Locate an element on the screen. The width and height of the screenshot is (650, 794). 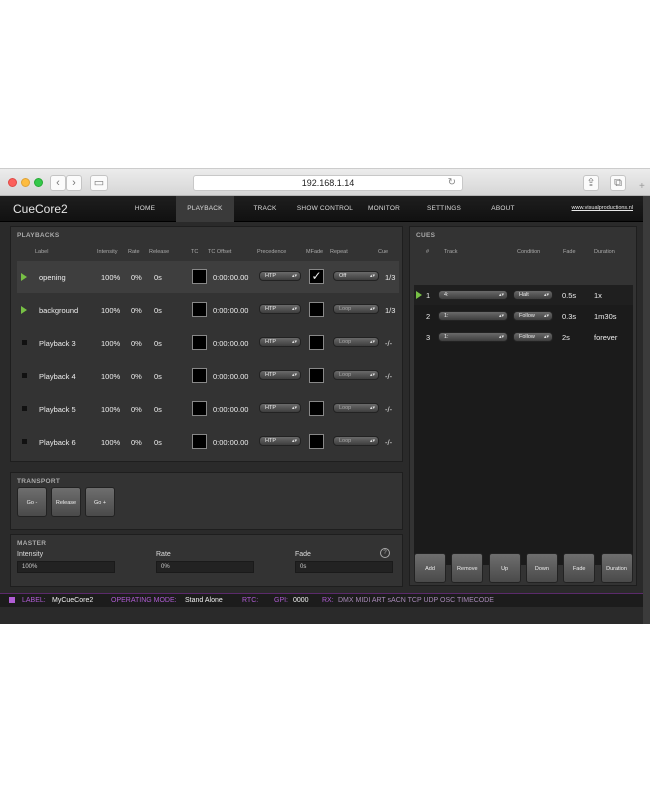
address-bar: 192.168.1.14 ↻ is located at coordinates (328, 183).